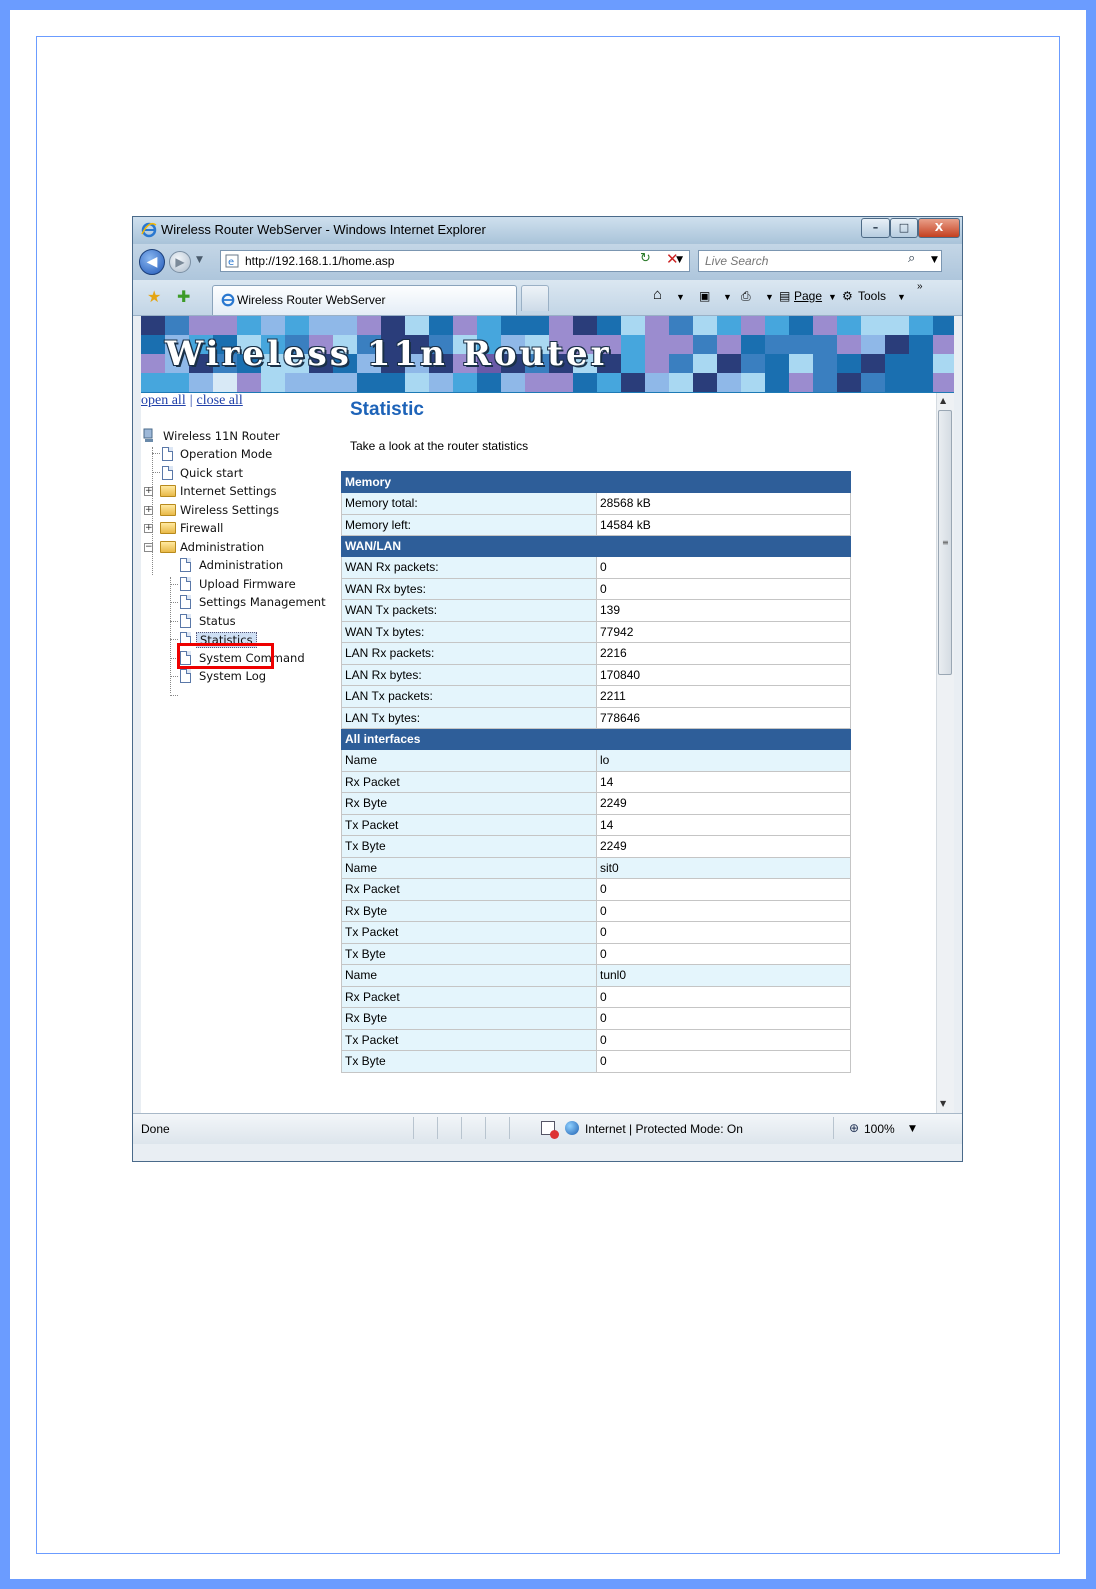 This screenshot has width=1096, height=1589. Describe the element at coordinates (943, 1103) in the screenshot. I see `scroll-down-icon: ▼` at that location.